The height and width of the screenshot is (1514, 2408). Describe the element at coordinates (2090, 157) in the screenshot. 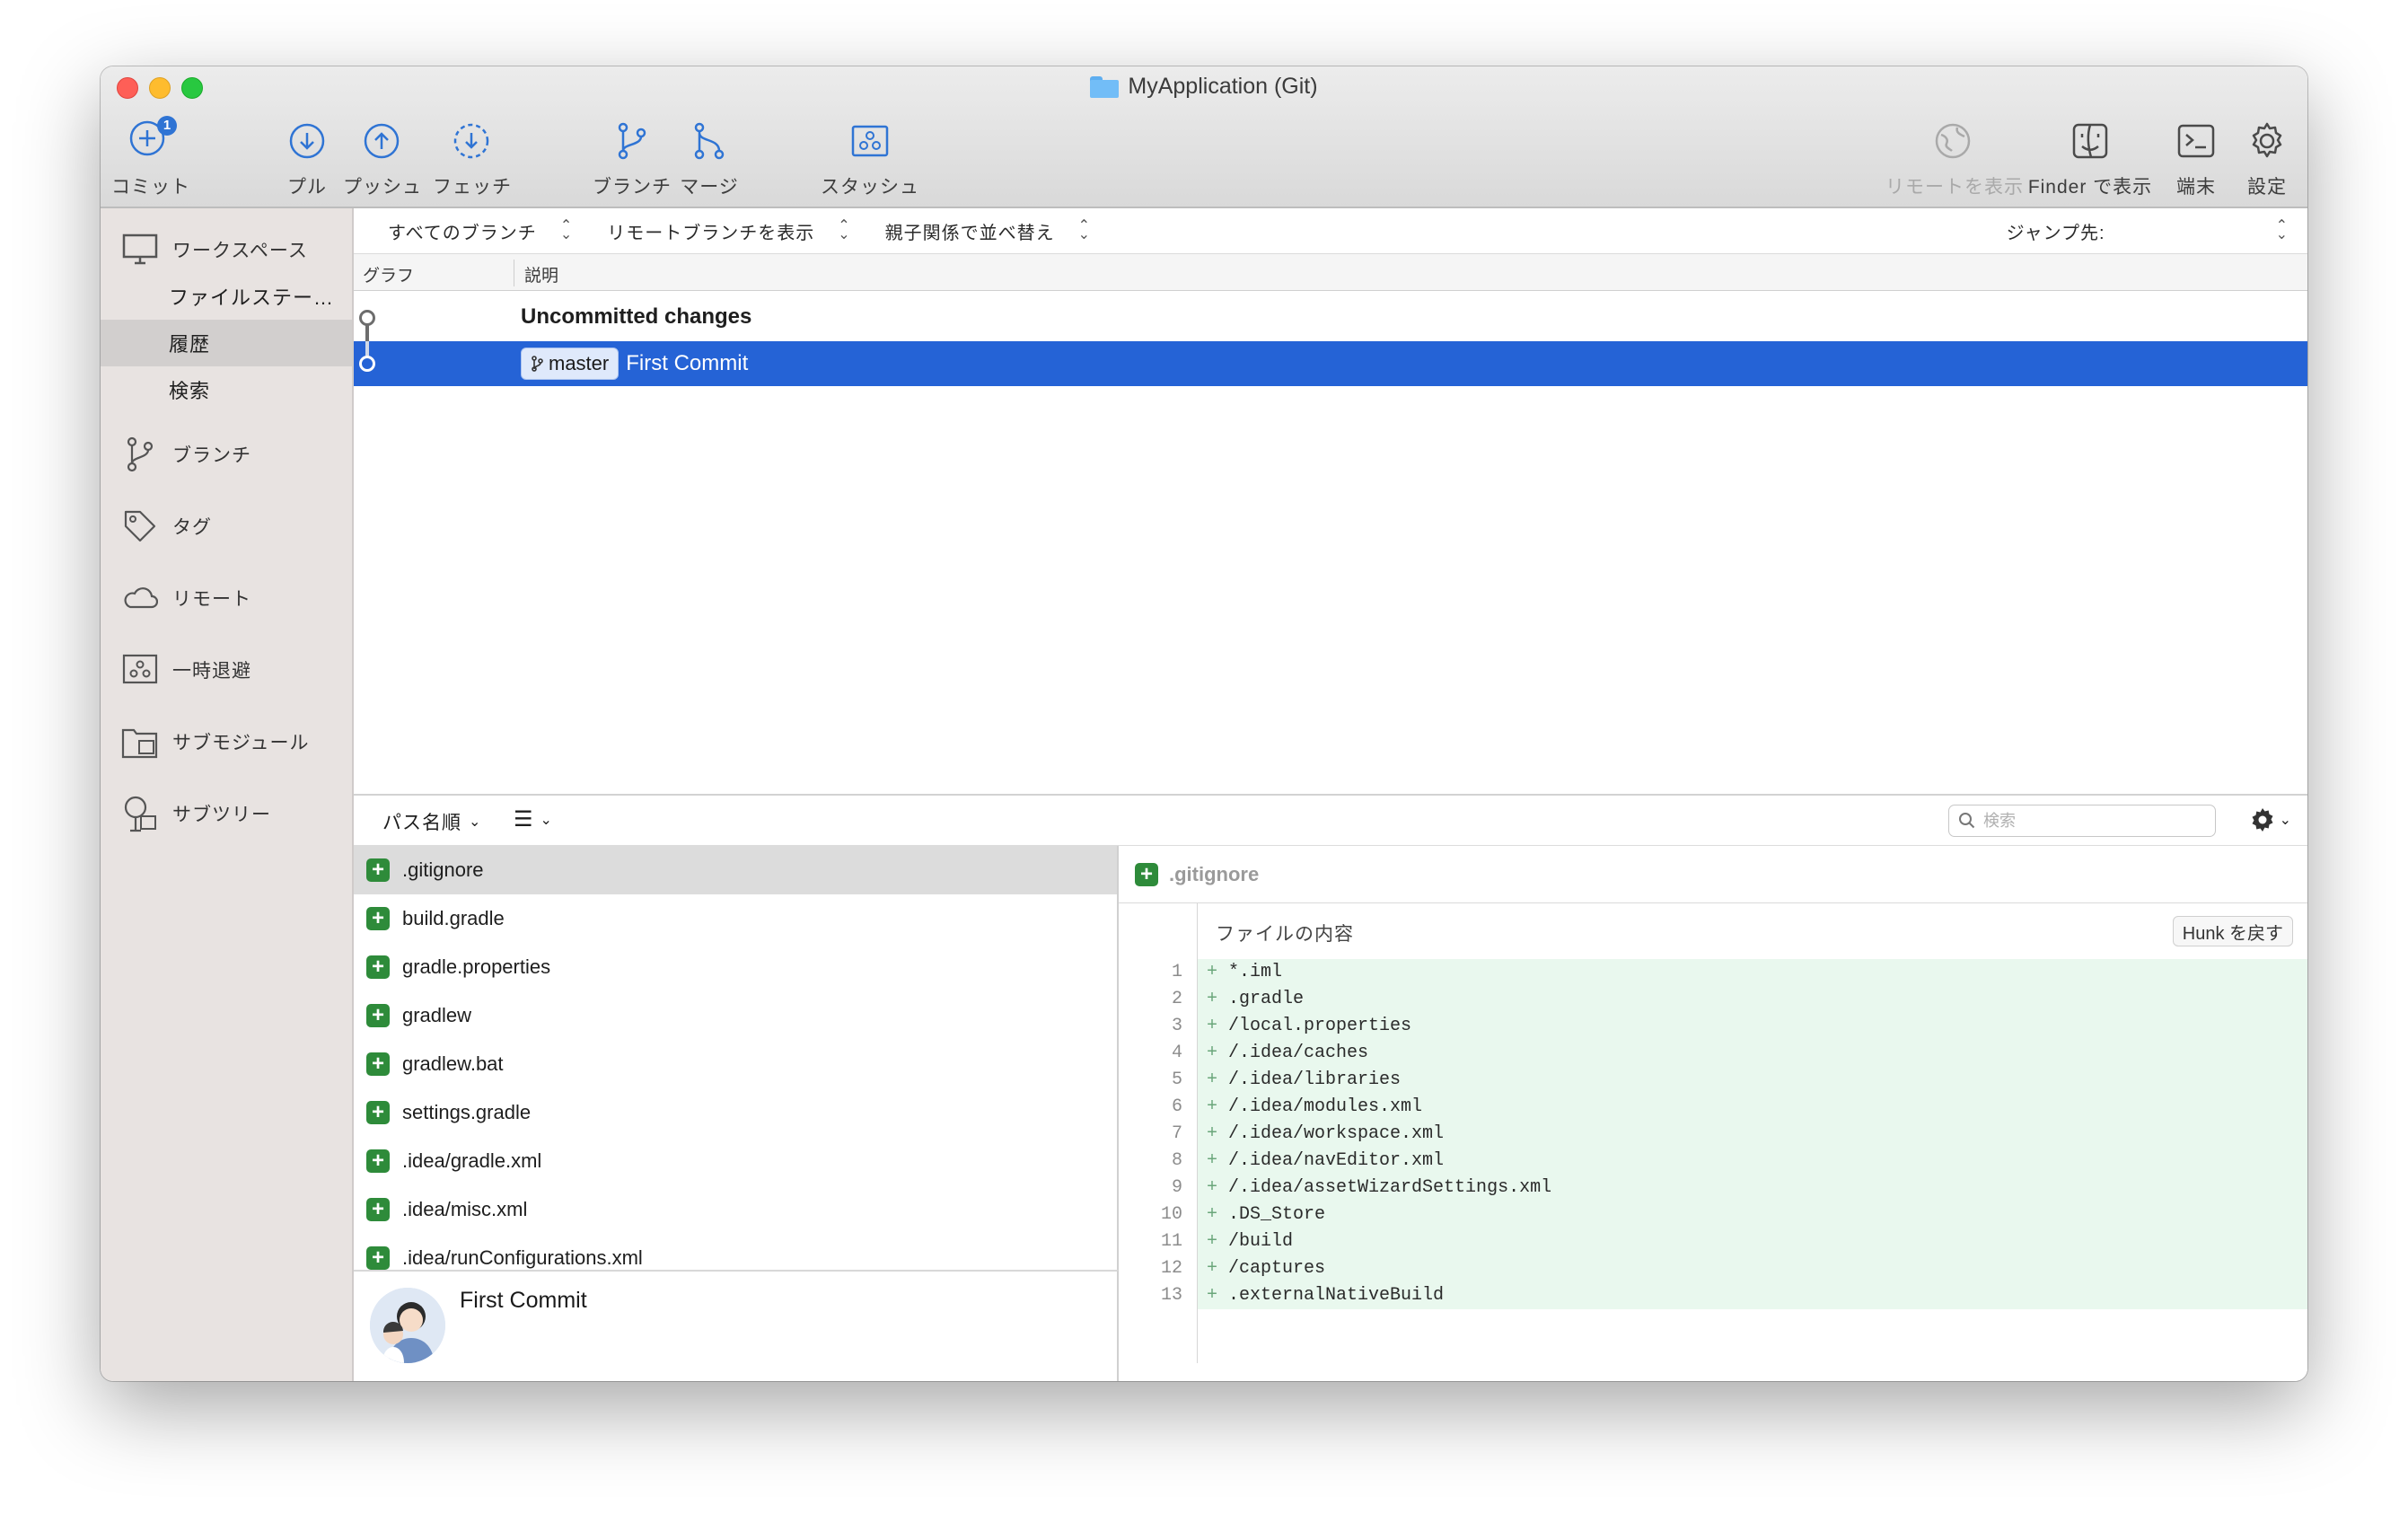

I see `show-in-finder-button: Finder で表示` at that location.